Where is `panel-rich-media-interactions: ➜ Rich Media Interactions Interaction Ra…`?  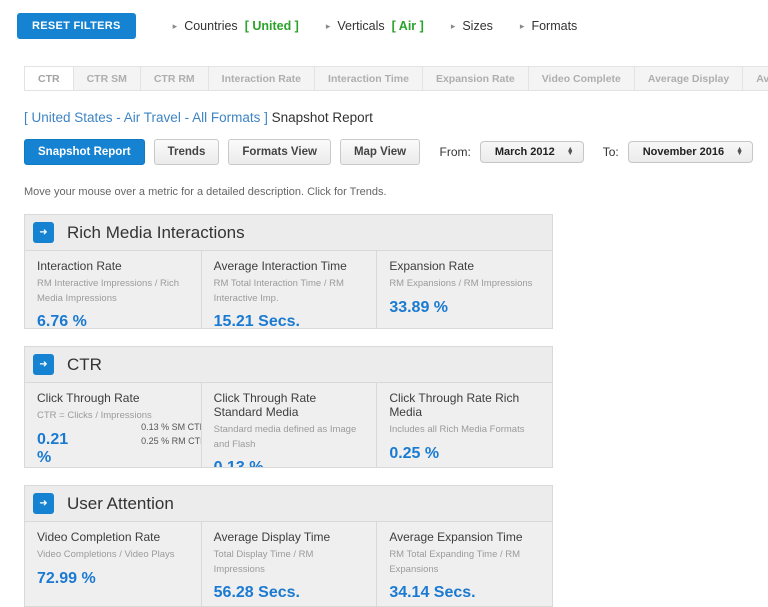 panel-rich-media-interactions: ➜ Rich Media Interactions Interaction Ra… is located at coordinates (288, 271).